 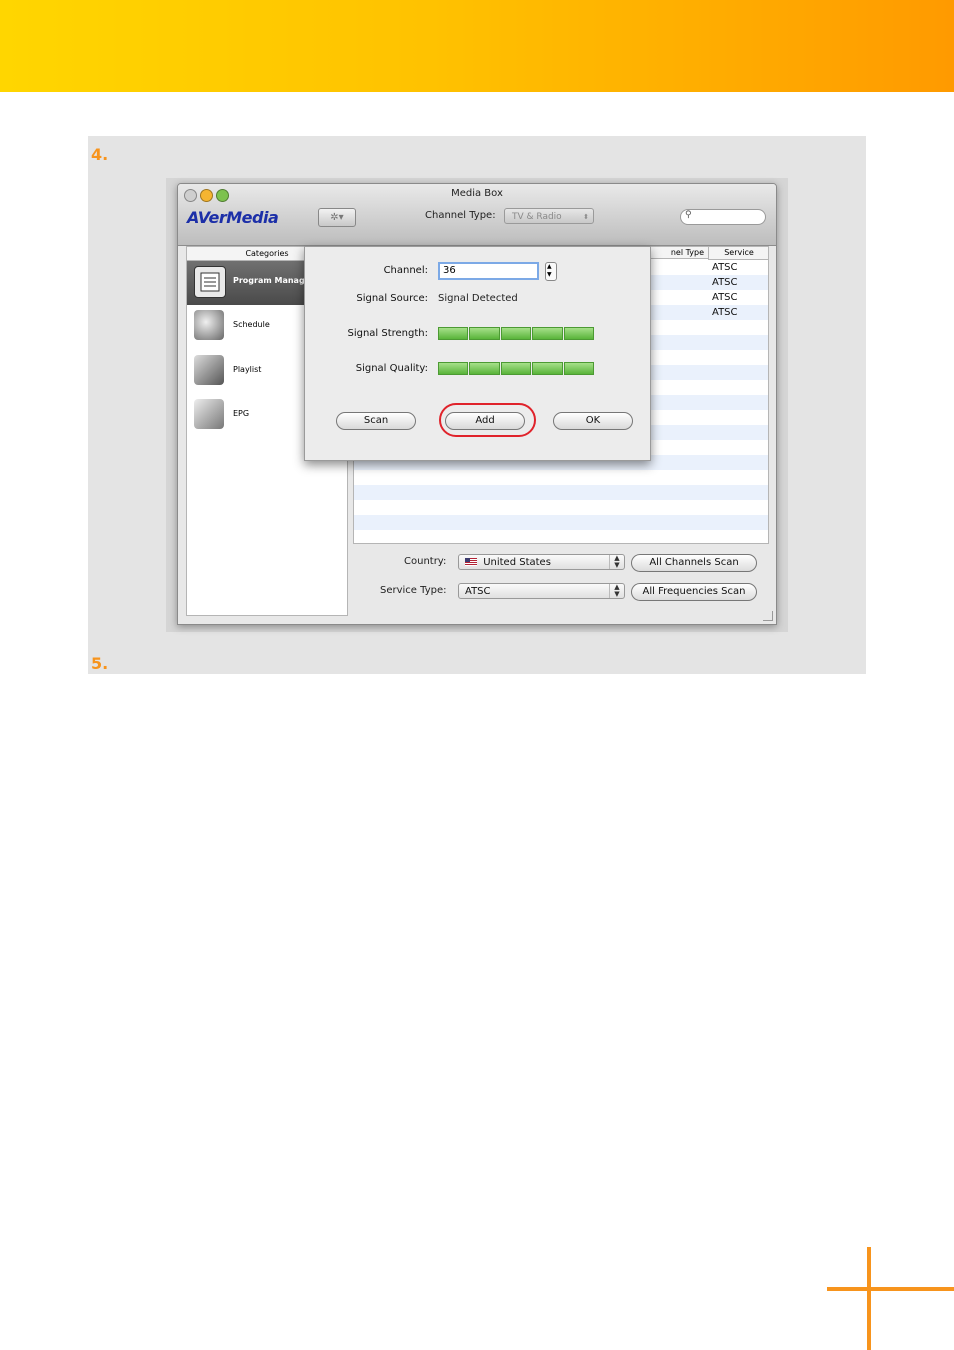 What do you see at coordinates (478, 591) in the screenshot?
I see `service-type-value: ATSC` at bounding box center [478, 591].